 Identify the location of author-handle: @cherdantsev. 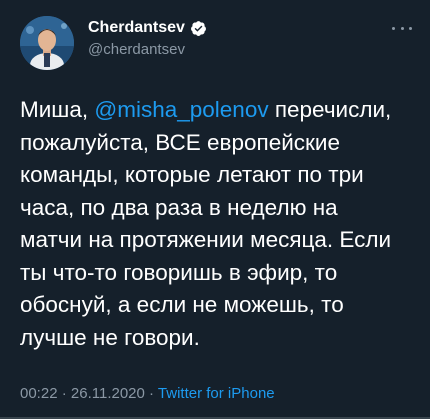
(147, 50).